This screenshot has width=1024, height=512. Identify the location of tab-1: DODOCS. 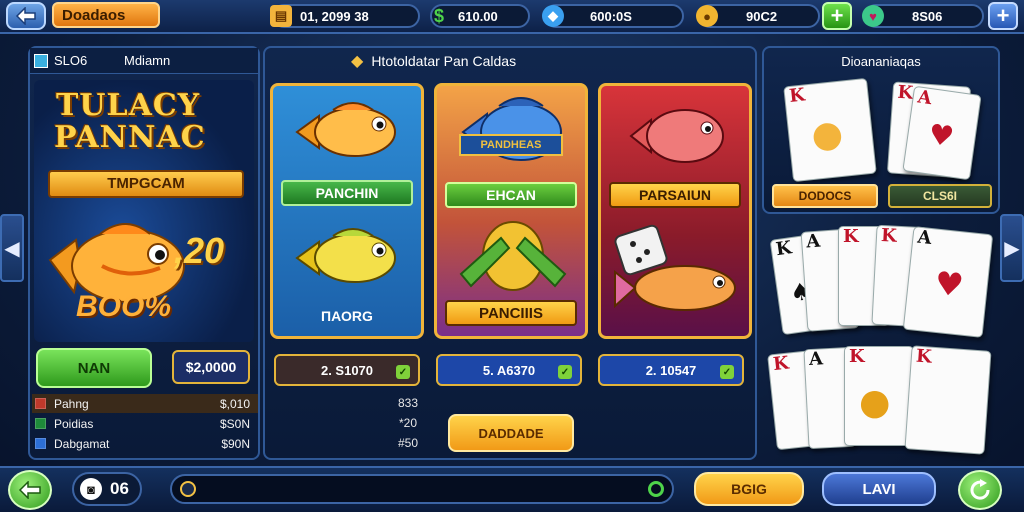
(825, 196).